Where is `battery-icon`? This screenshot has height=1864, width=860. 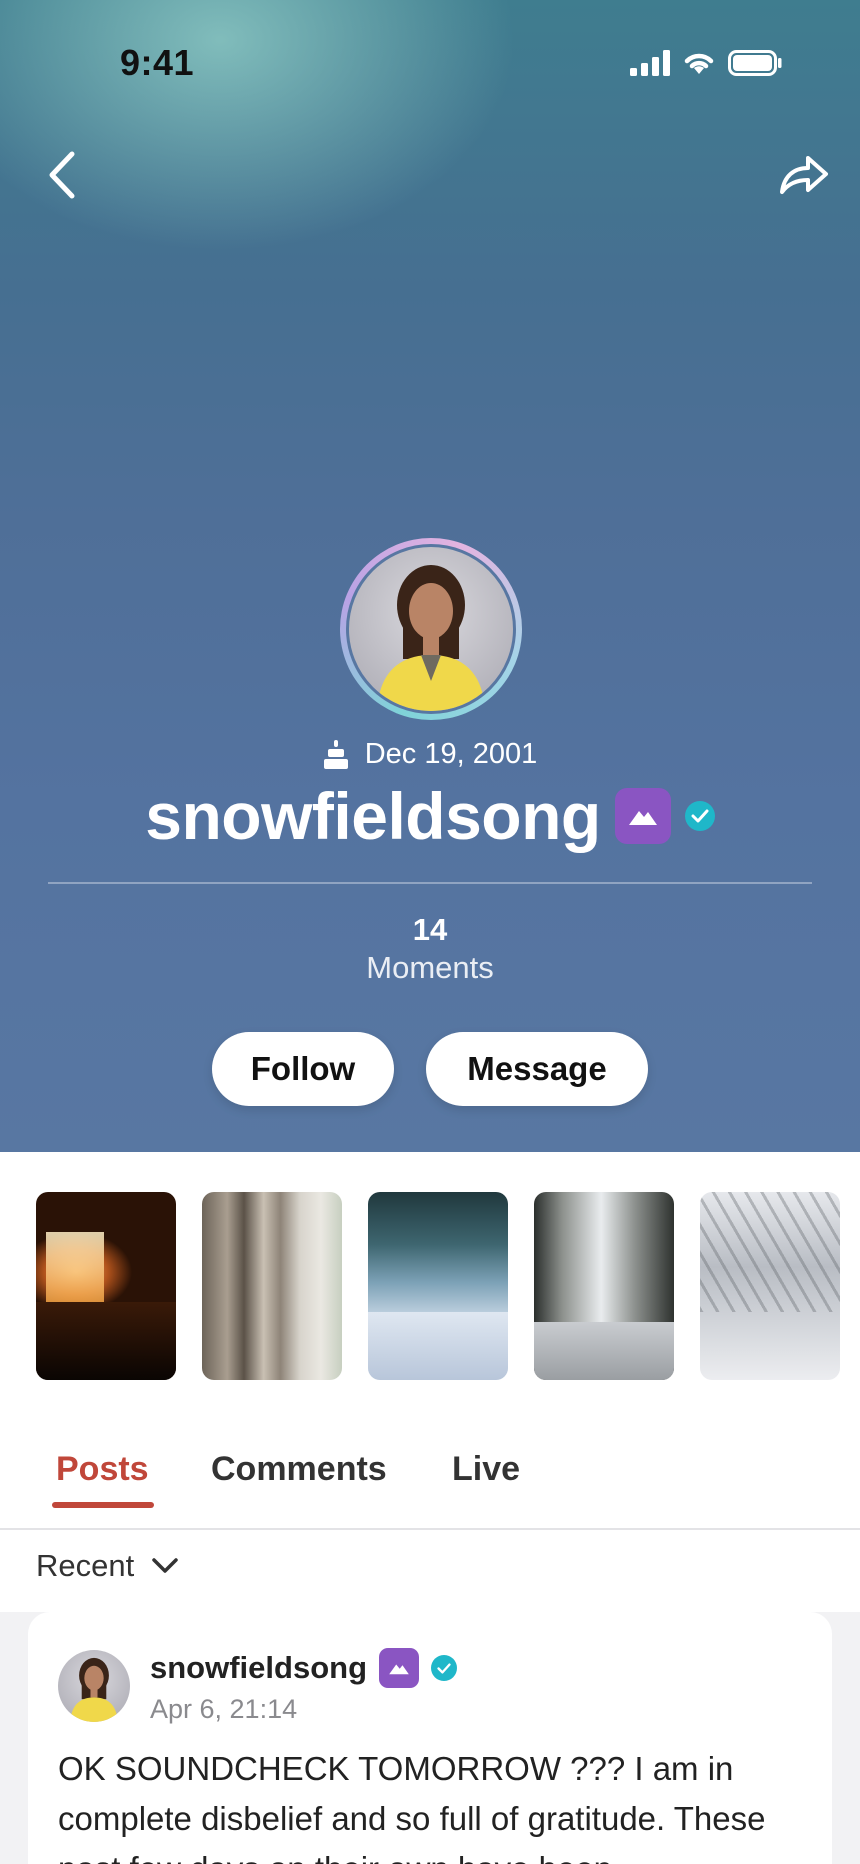 battery-icon is located at coordinates (755, 63).